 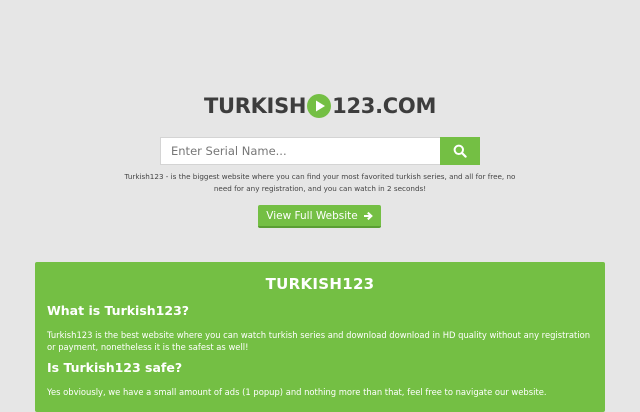 I want to click on site-logo: TURKISH 123.COM, so click(x=320, y=106).